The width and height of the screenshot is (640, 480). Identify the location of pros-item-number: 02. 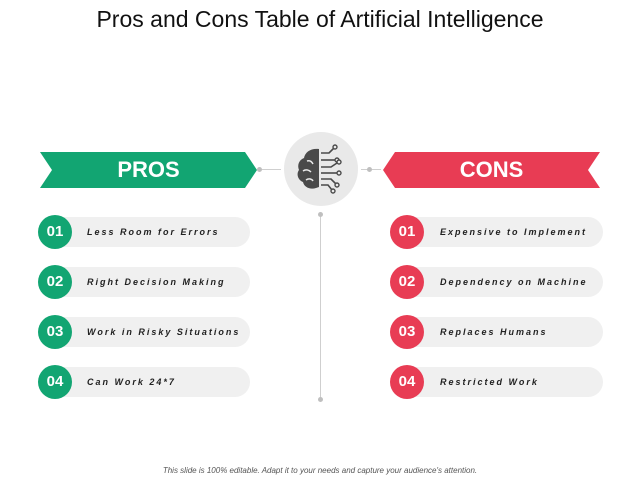
(55, 282).